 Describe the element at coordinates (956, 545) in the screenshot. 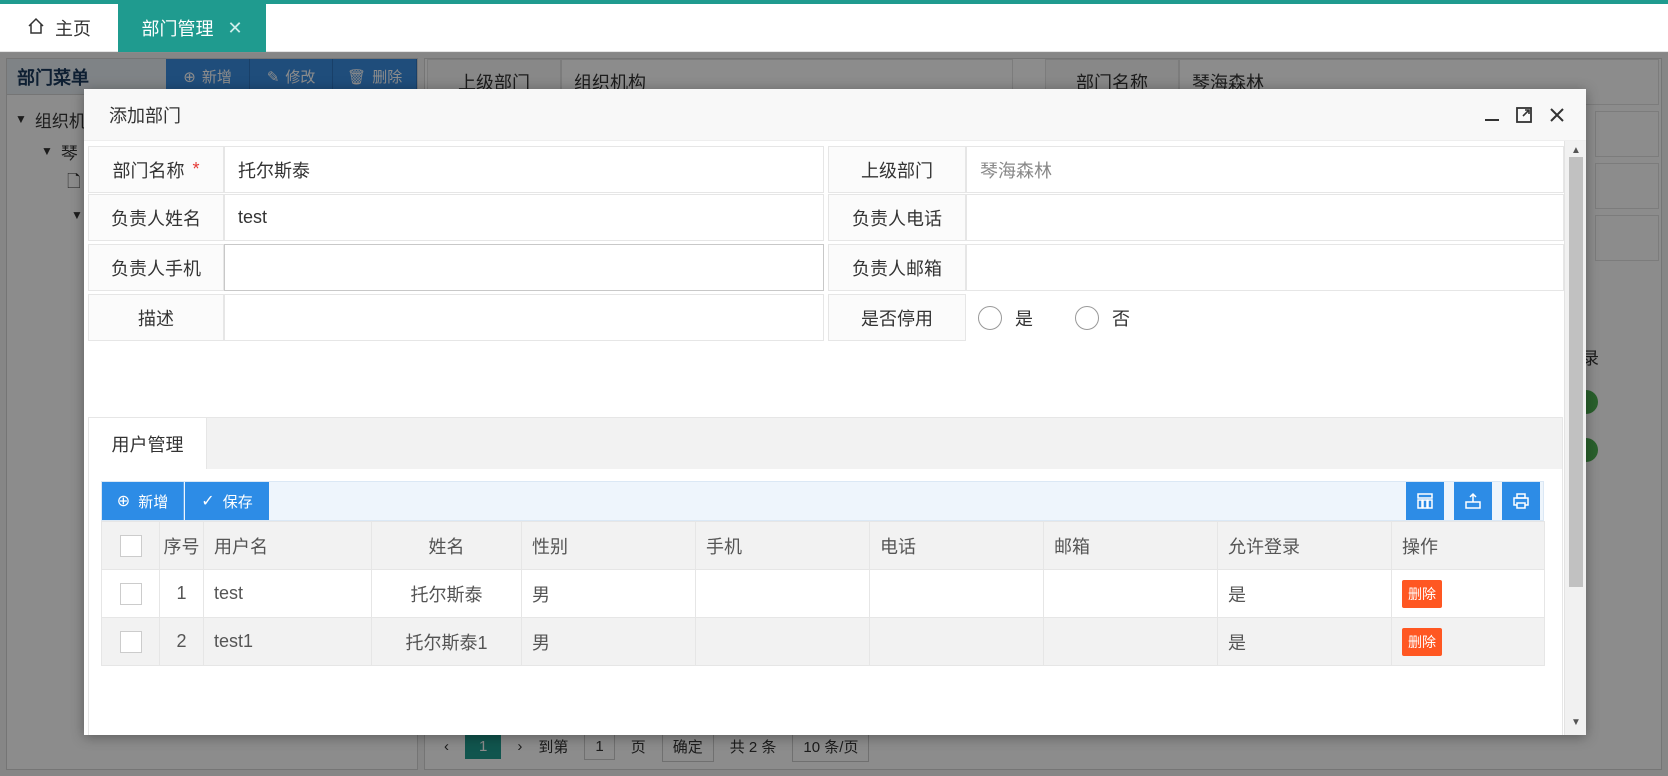

I see `col-phone: 电话` at that location.